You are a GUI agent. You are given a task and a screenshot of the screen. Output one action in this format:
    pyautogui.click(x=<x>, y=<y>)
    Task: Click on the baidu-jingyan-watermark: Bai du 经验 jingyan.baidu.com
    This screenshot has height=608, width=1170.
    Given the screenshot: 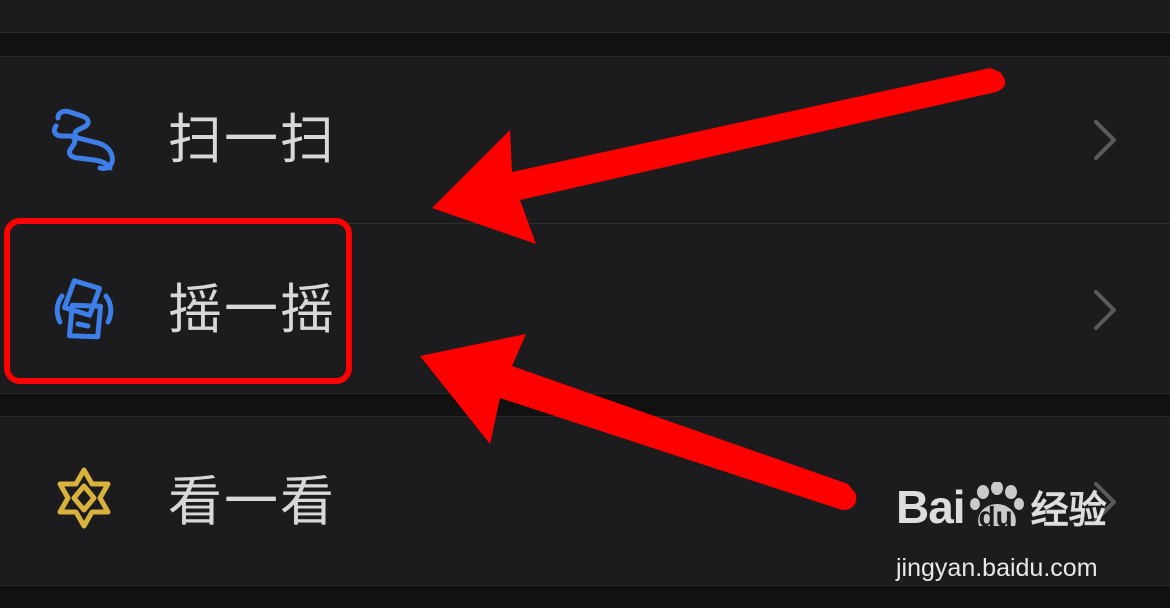 What is the action you would take?
    pyautogui.click(x=1031, y=532)
    